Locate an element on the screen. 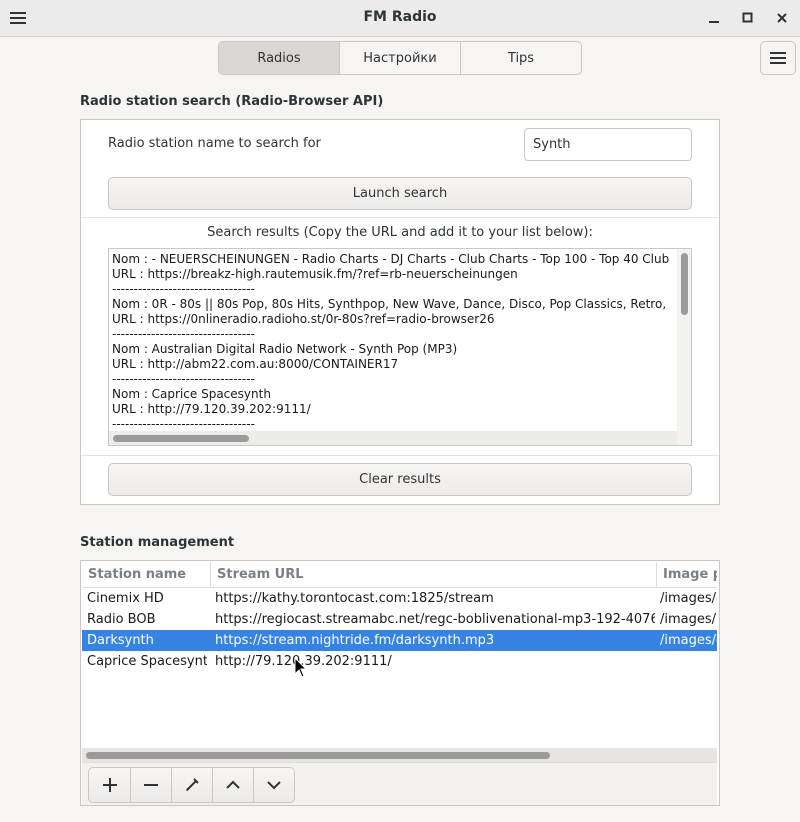 The image size is (800, 822). hamburger-icon is located at coordinates (778, 58).